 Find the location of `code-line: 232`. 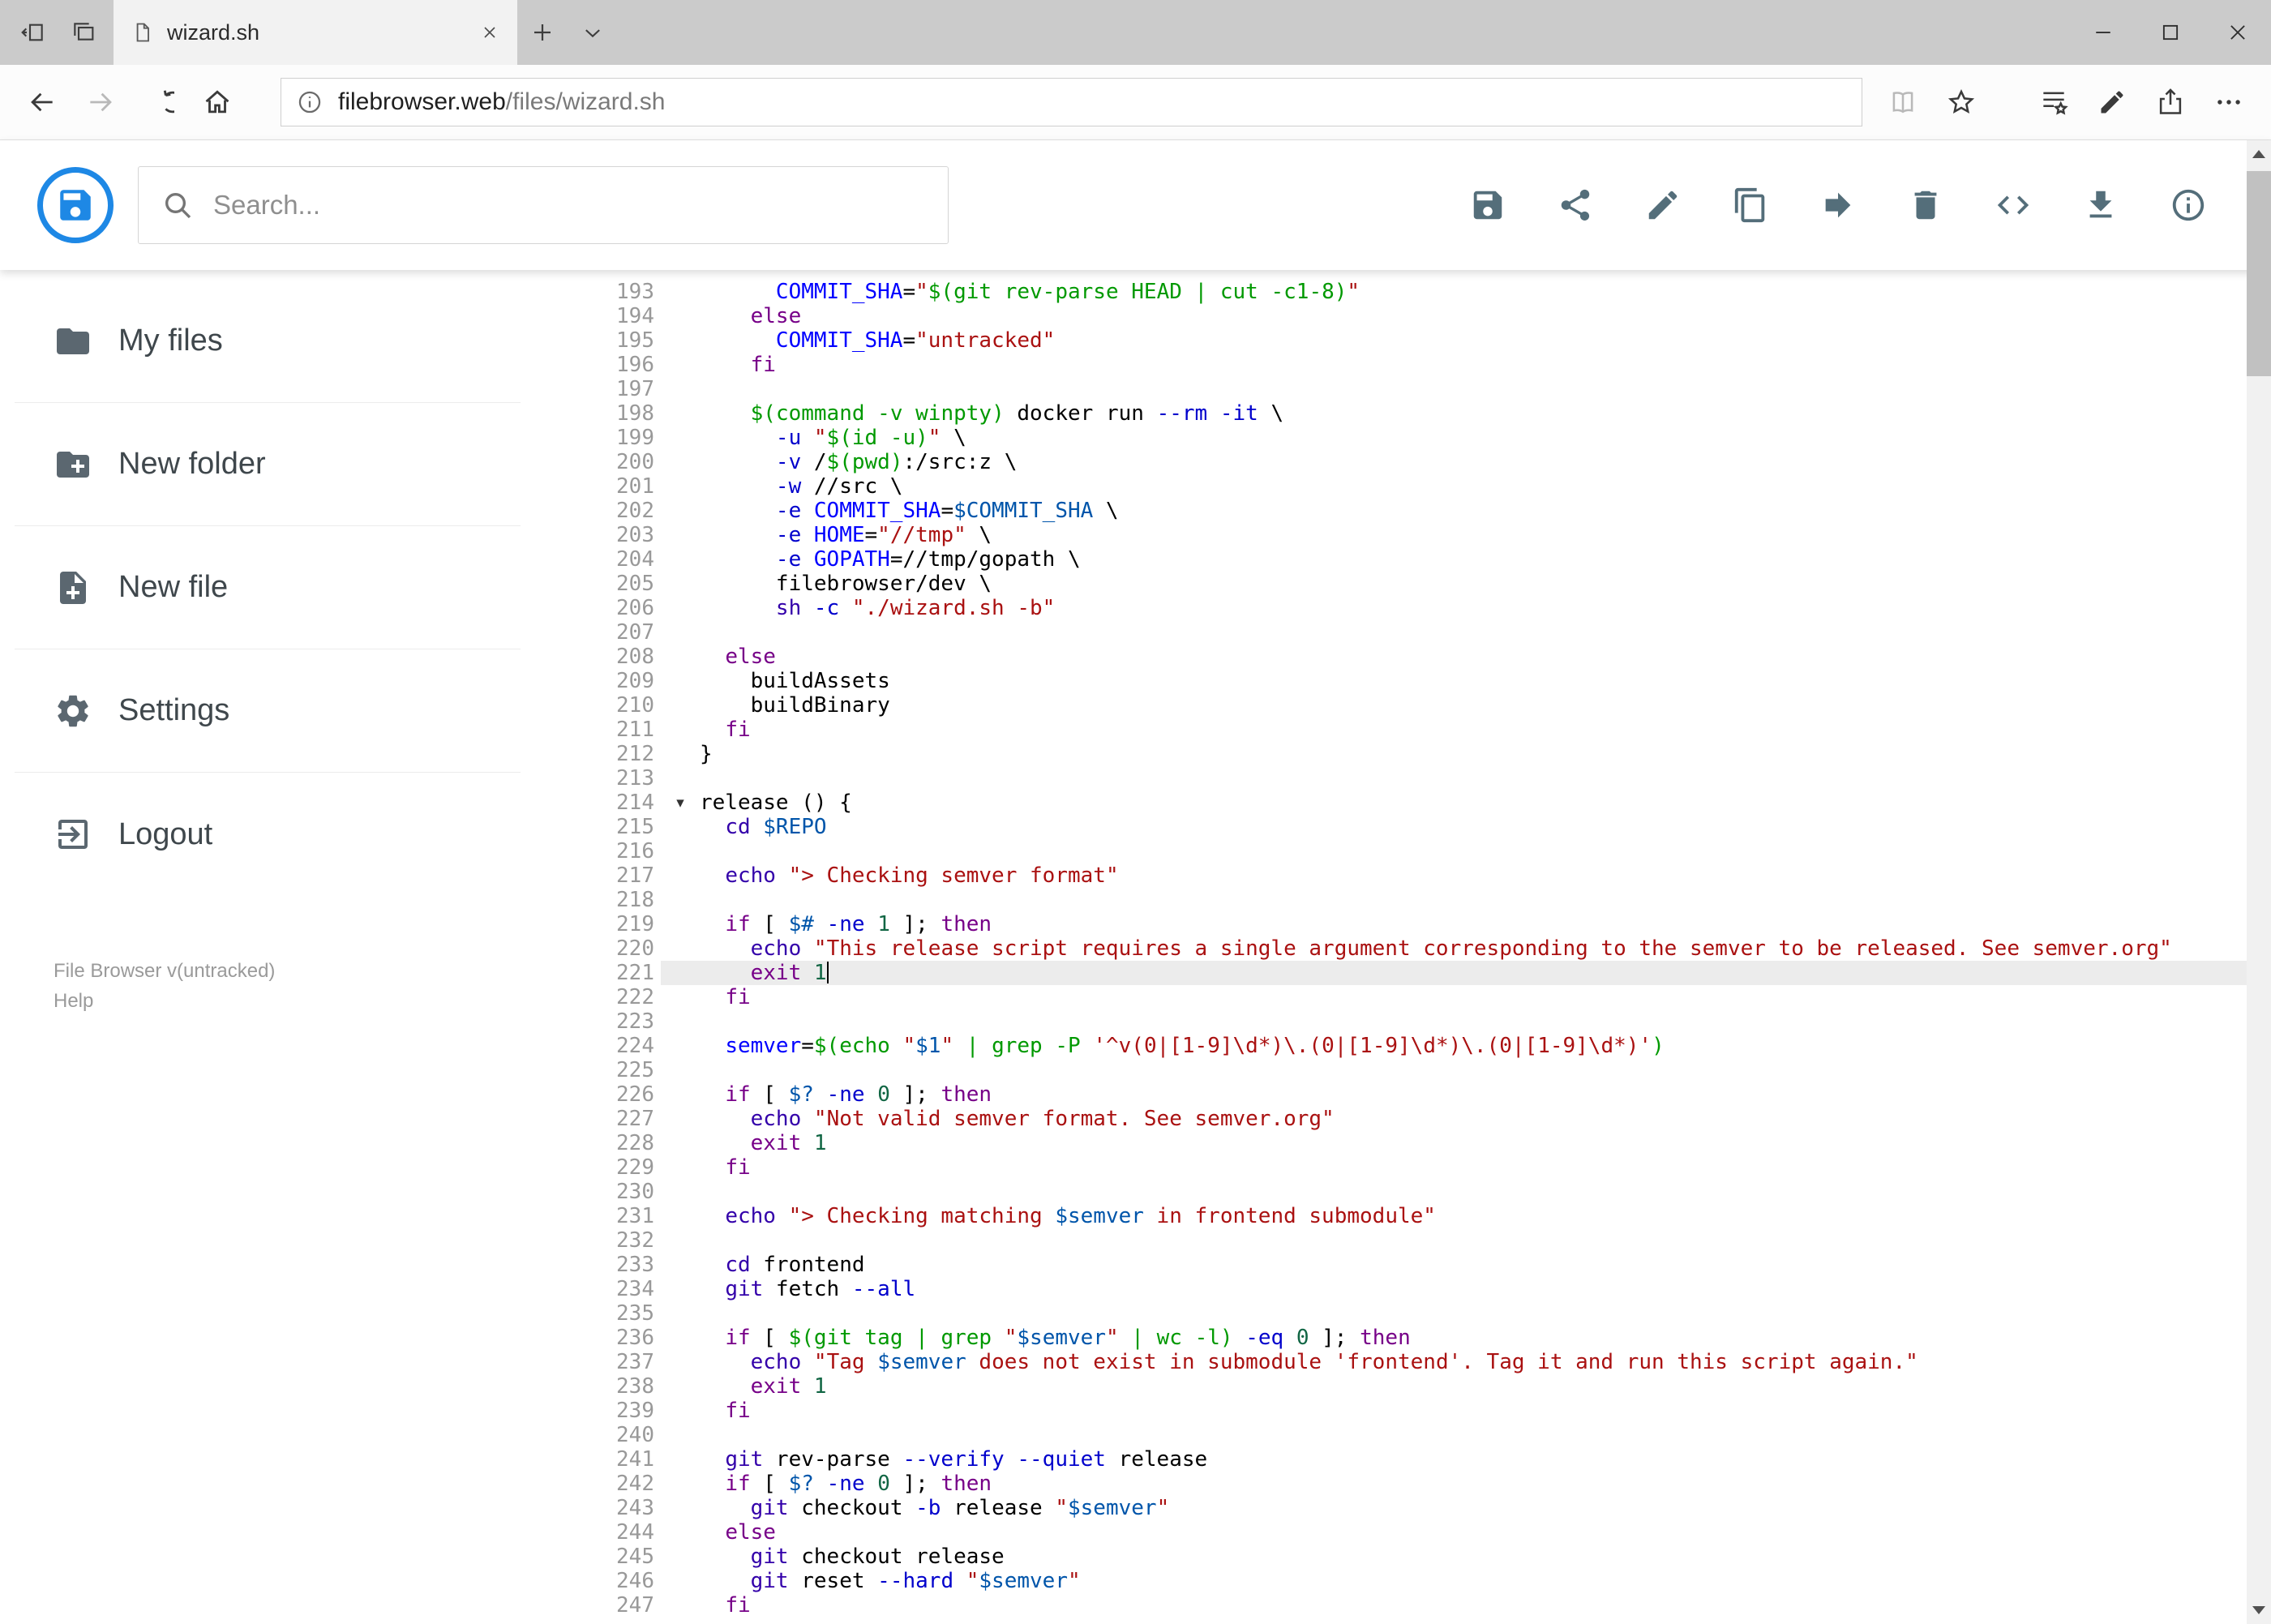

code-line: 232 is located at coordinates (1403, 1240).